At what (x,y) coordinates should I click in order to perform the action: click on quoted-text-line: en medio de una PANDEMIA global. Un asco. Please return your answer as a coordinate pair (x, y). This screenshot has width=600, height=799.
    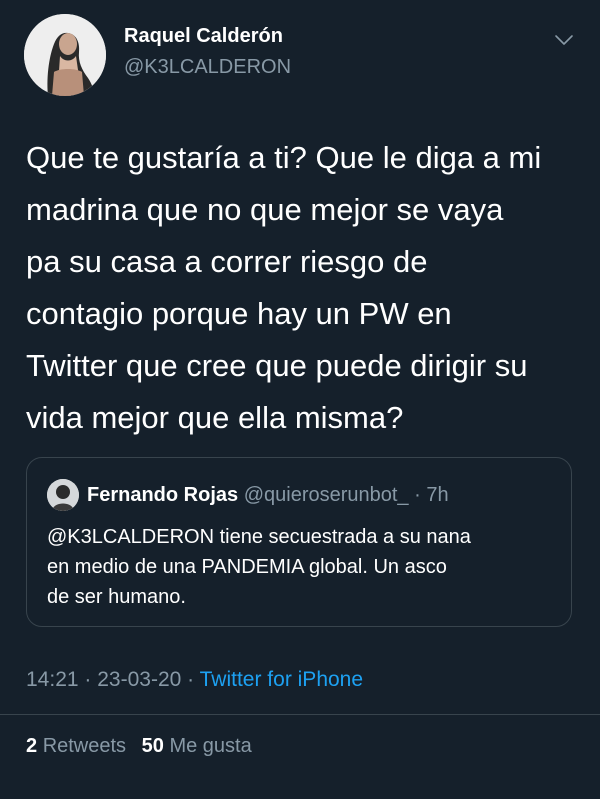
    Looking at the image, I should click on (247, 567).